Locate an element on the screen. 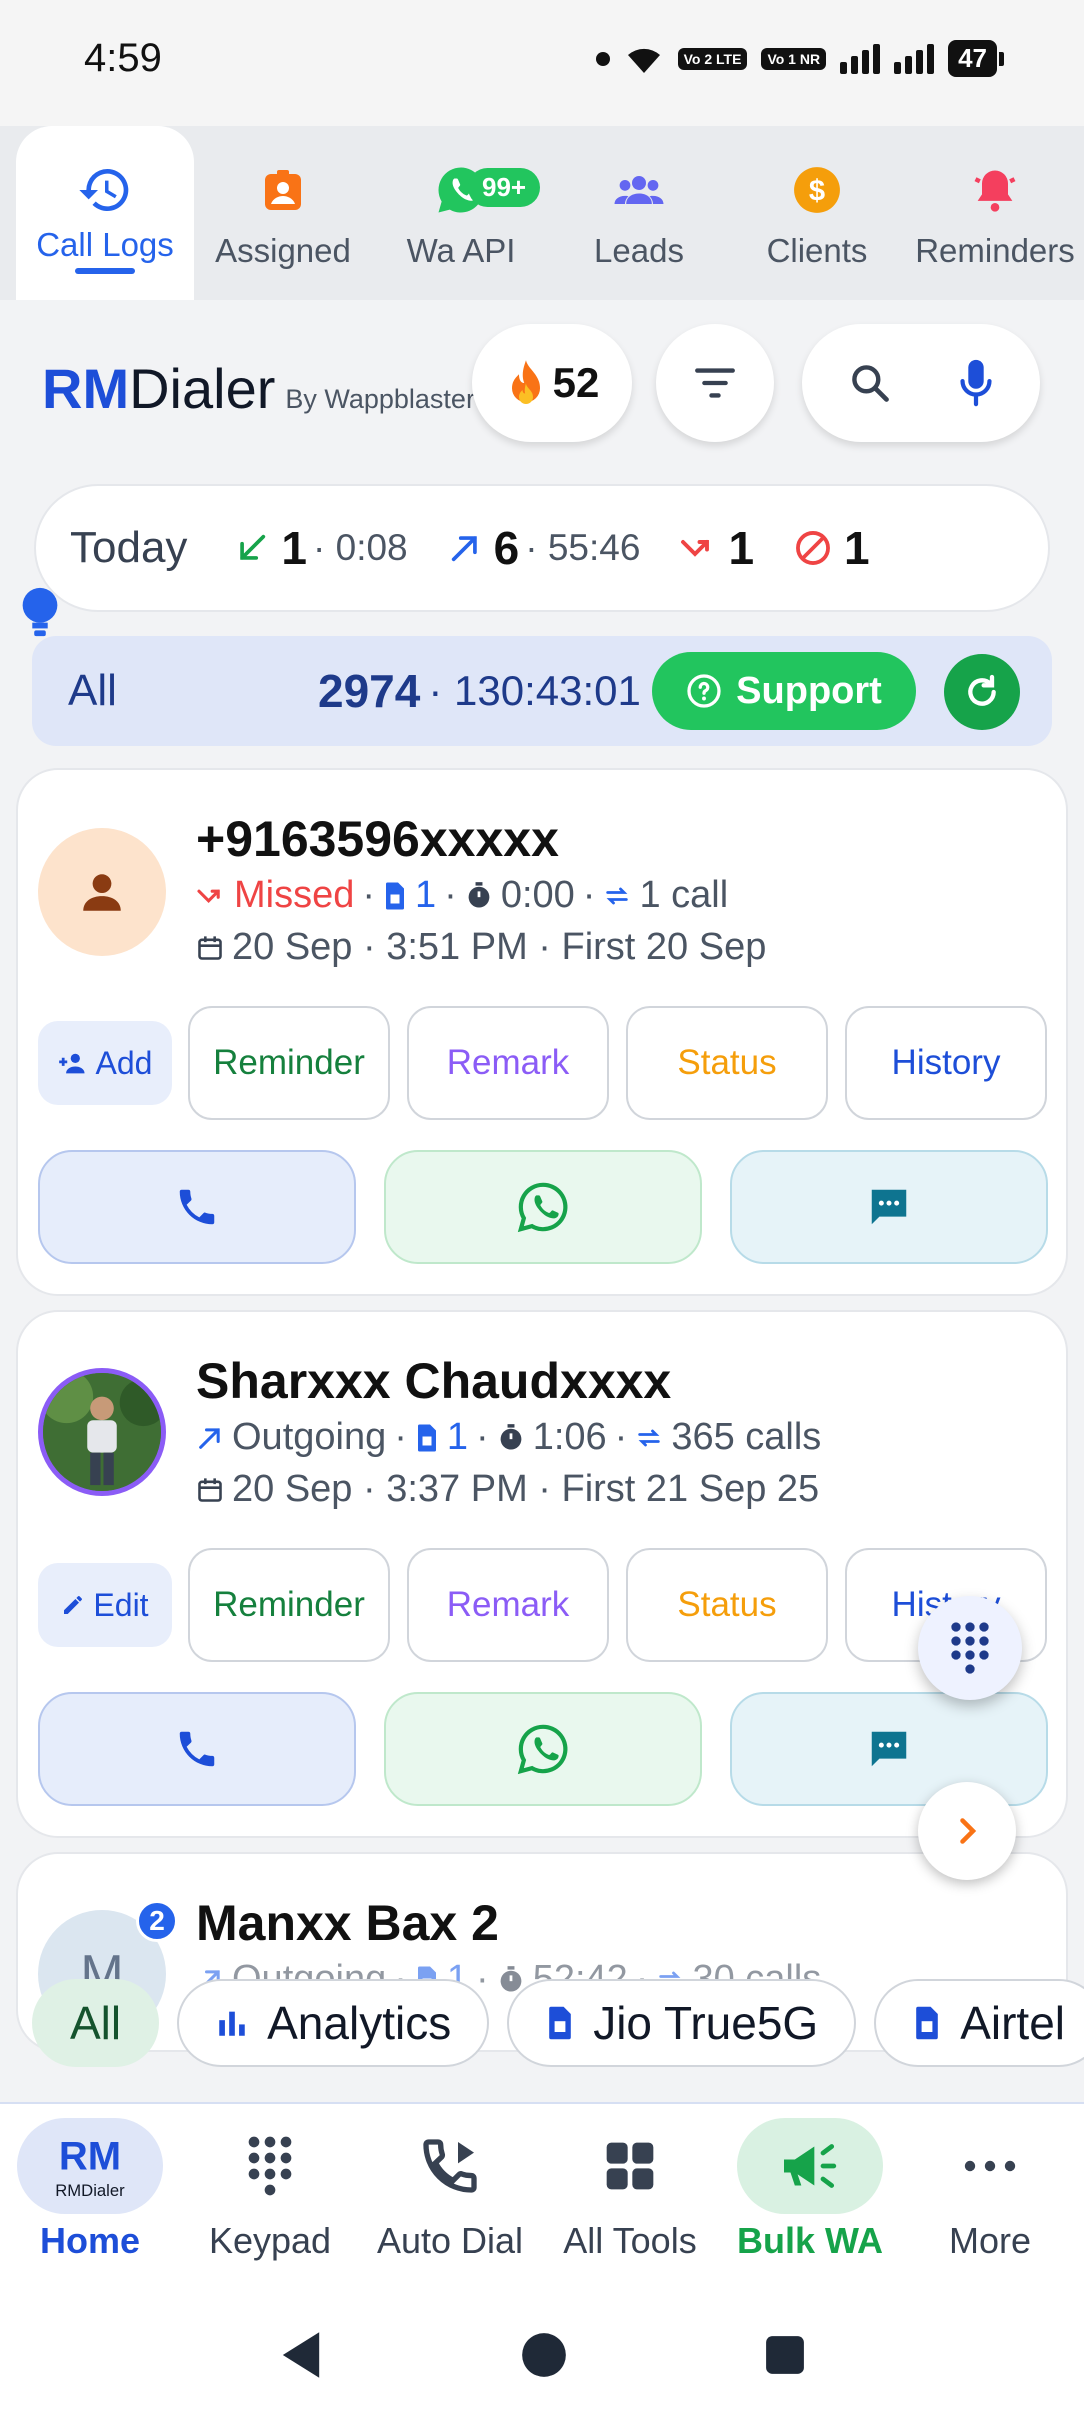 This screenshot has height=2412, width=1084. call-duration: 1:06 is located at coordinates (569, 1437).